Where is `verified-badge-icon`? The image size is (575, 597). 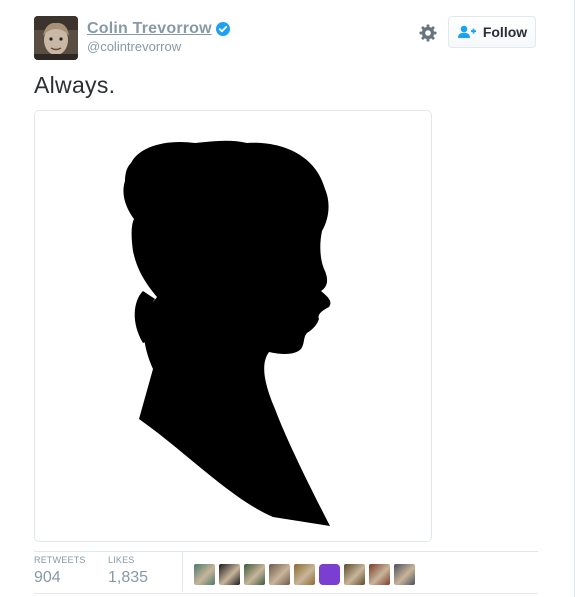
verified-badge-icon is located at coordinates (222, 29).